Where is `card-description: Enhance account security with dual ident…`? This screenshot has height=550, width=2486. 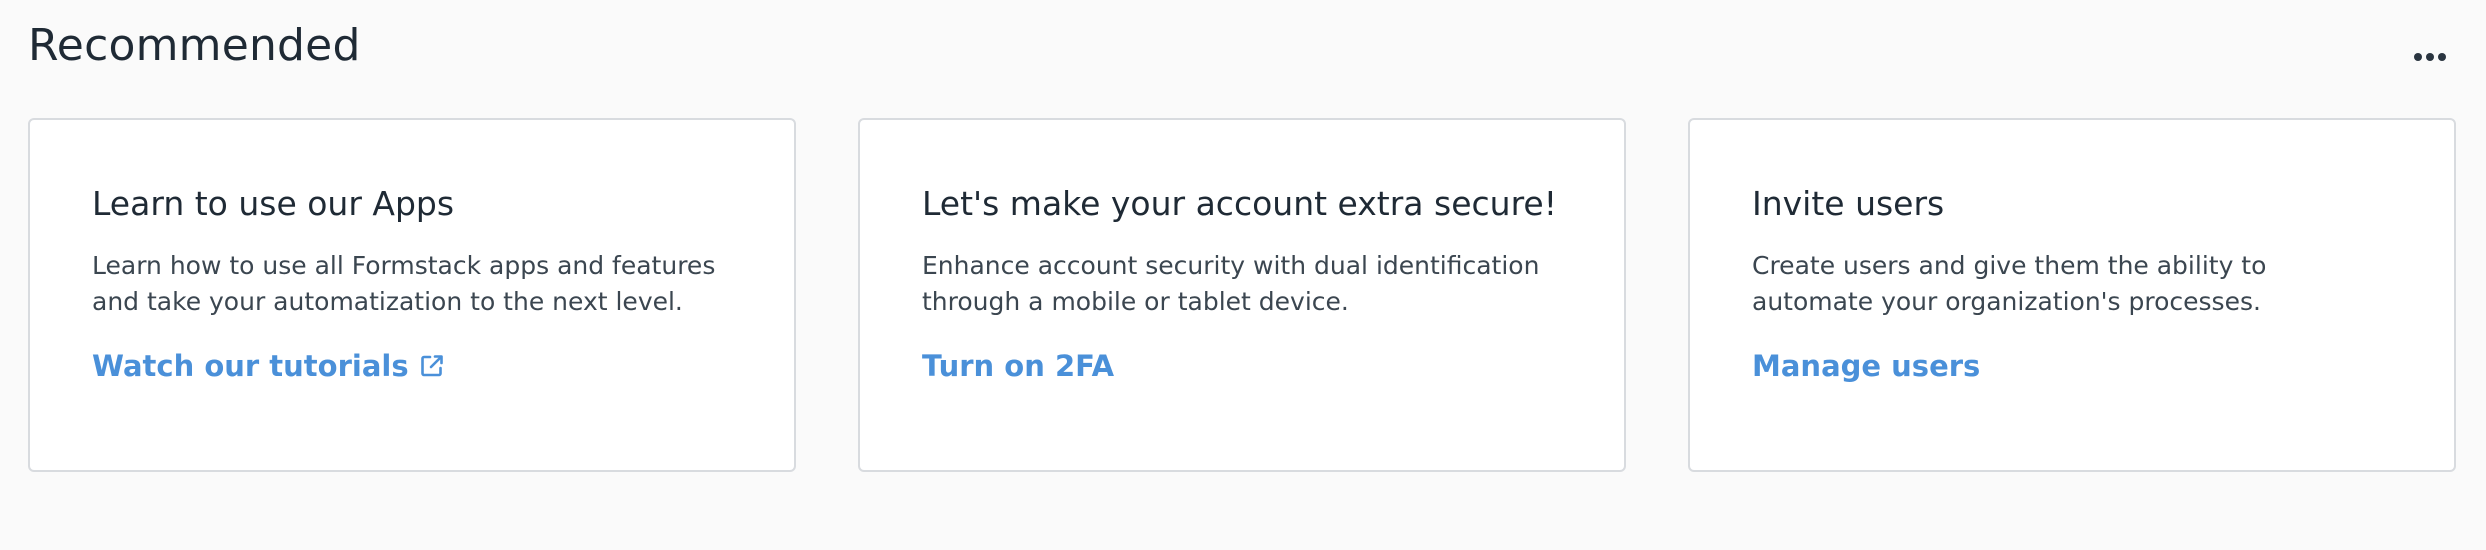
card-description: Enhance account security with dual ident… is located at coordinates (1231, 283).